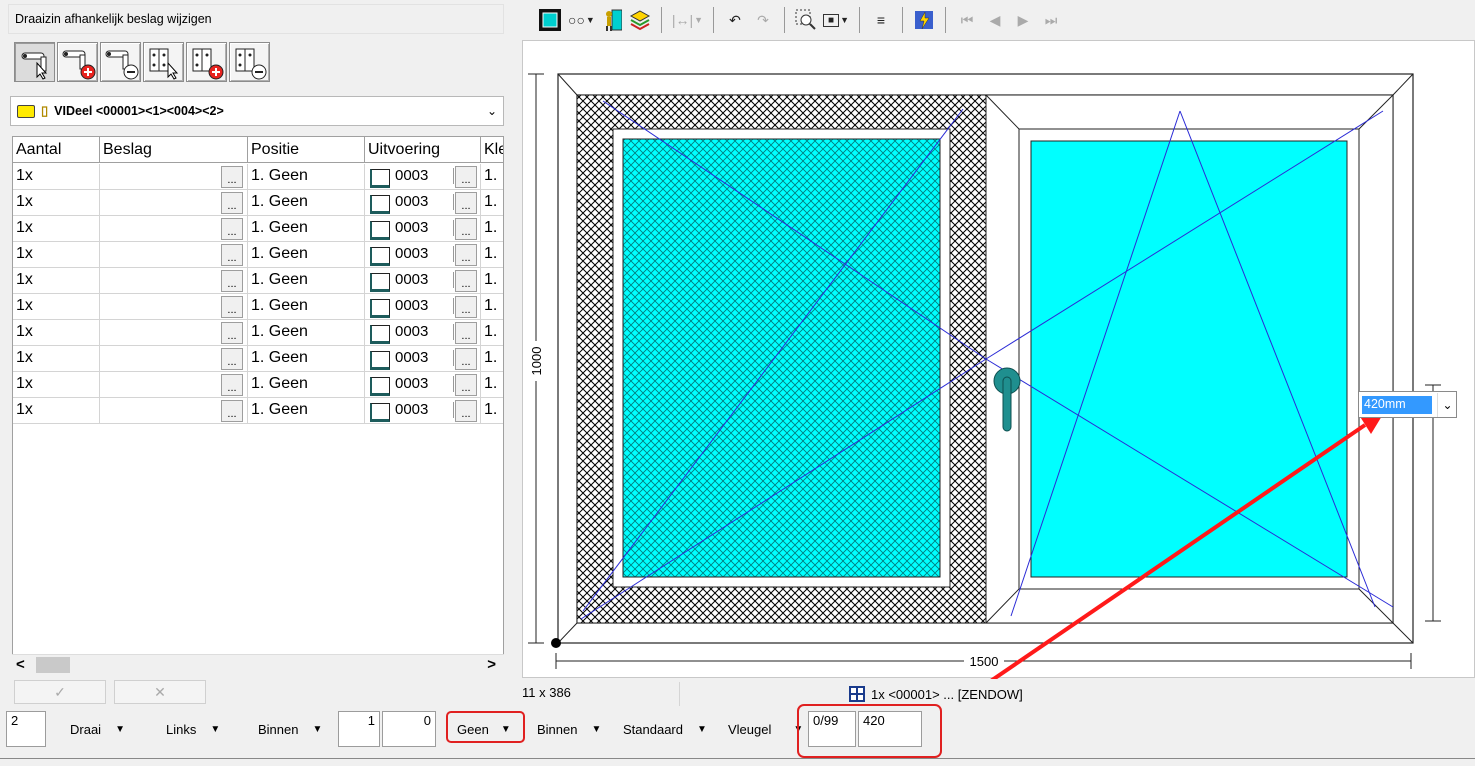  I want to click on scroll-left-icon: <, so click(20, 664).